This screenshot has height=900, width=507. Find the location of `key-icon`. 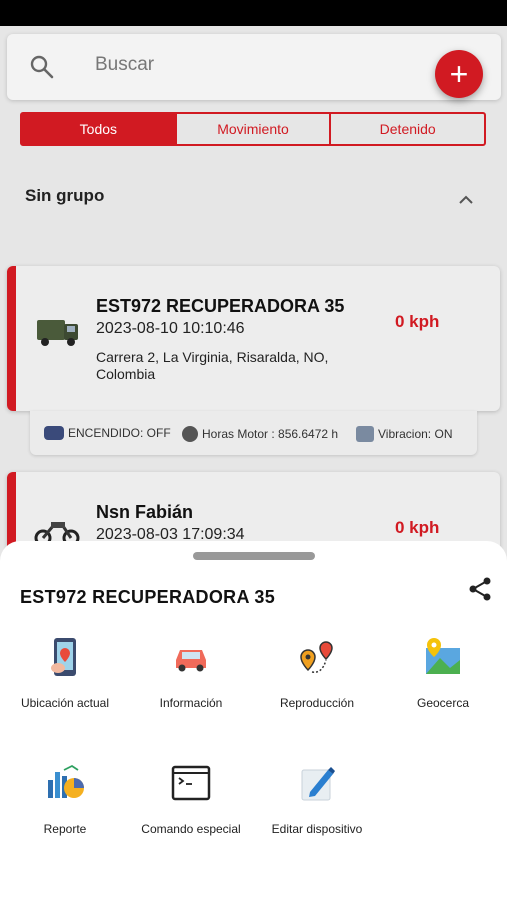

key-icon is located at coordinates (54, 433).